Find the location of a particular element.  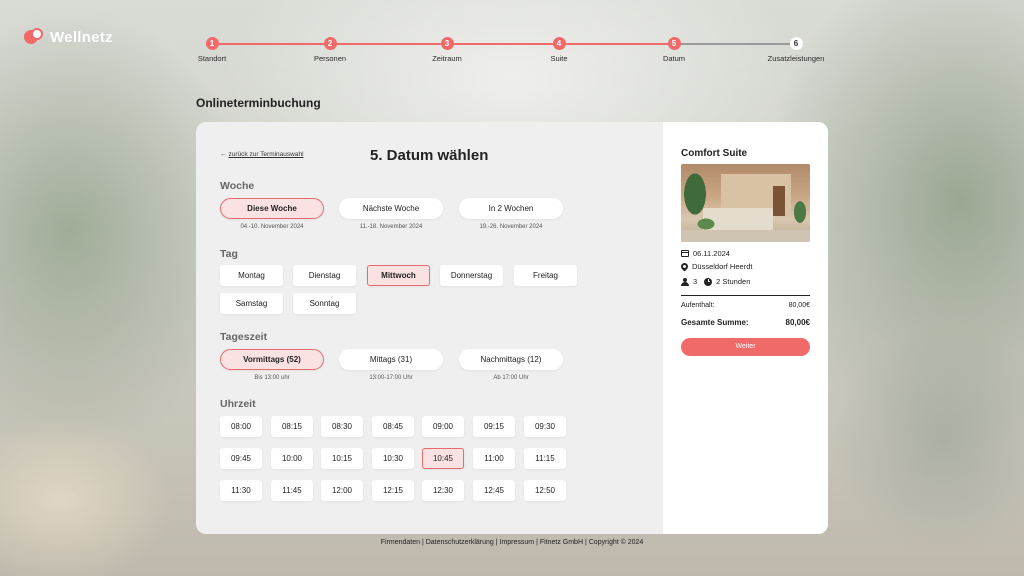

step-number: 6 is located at coordinates (796, 43).